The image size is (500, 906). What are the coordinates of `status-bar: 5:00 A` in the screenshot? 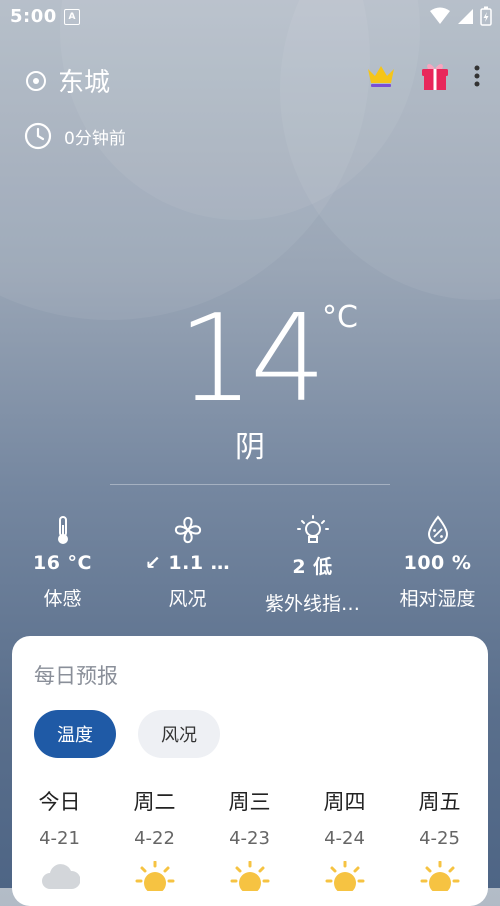 It's located at (250, 17).